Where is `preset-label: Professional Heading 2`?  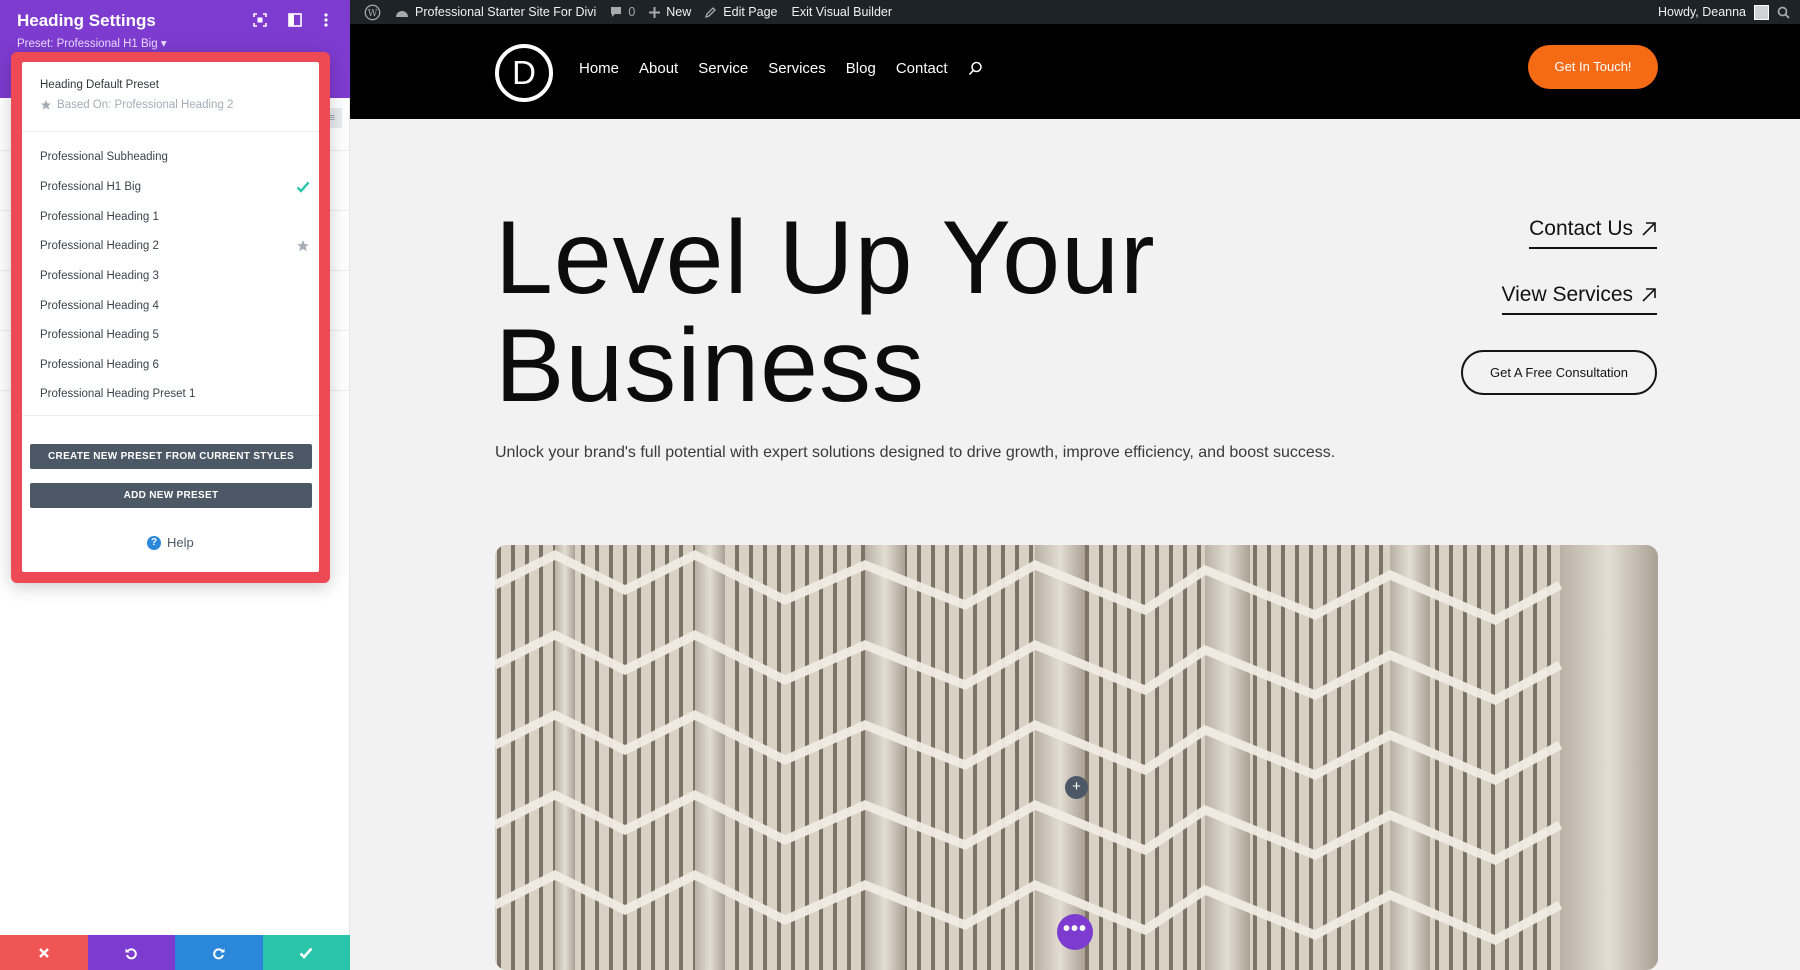
preset-label: Professional Heading 2 is located at coordinates (99, 246).